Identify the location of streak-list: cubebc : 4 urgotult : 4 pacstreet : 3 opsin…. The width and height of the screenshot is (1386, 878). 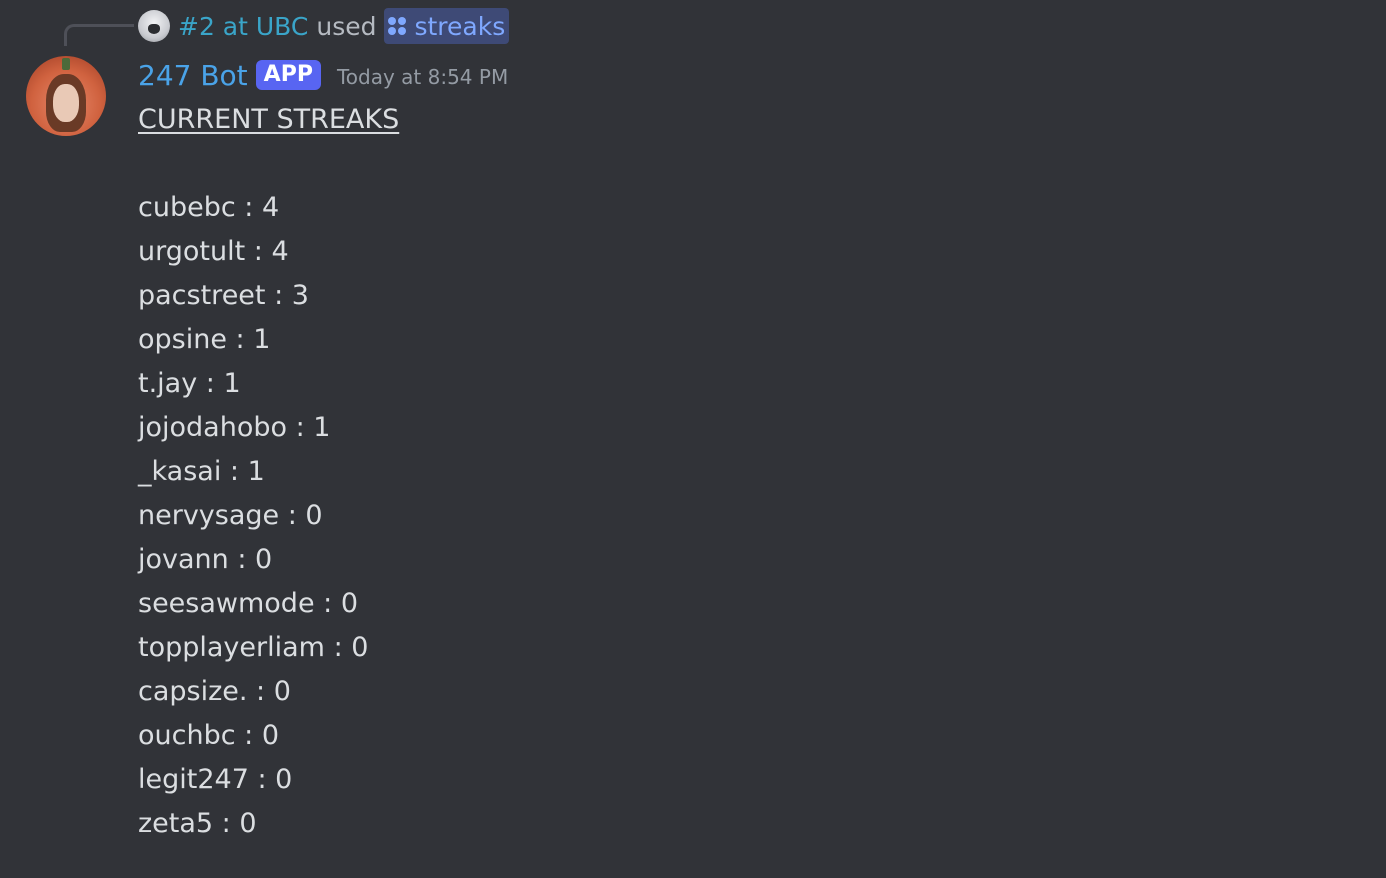
(268, 516).